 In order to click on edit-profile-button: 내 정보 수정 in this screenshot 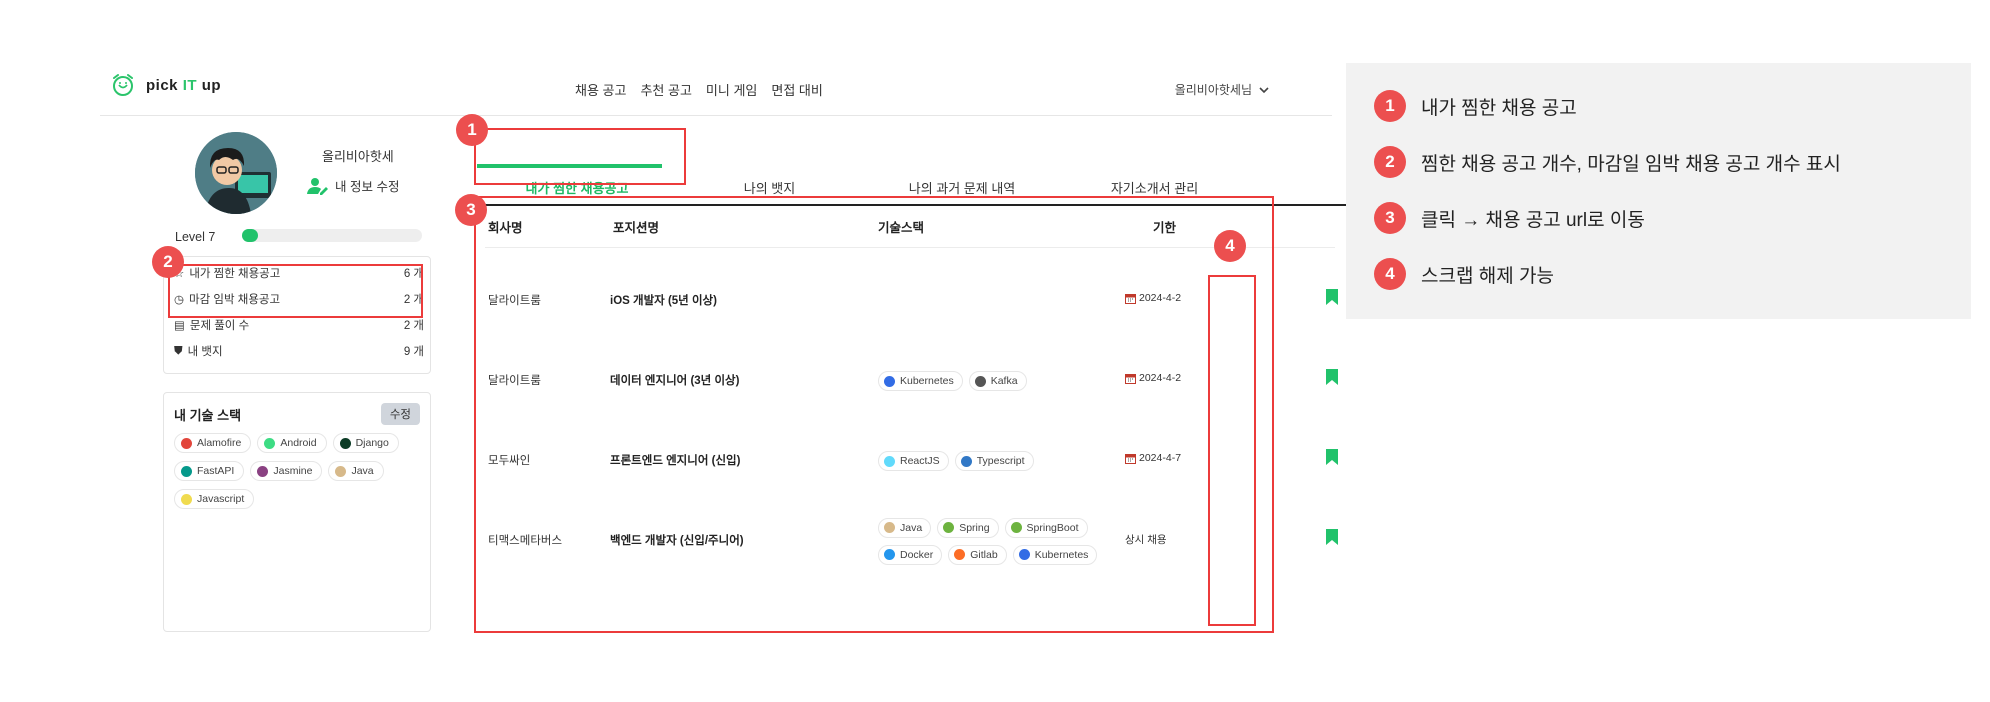, I will do `click(353, 185)`.